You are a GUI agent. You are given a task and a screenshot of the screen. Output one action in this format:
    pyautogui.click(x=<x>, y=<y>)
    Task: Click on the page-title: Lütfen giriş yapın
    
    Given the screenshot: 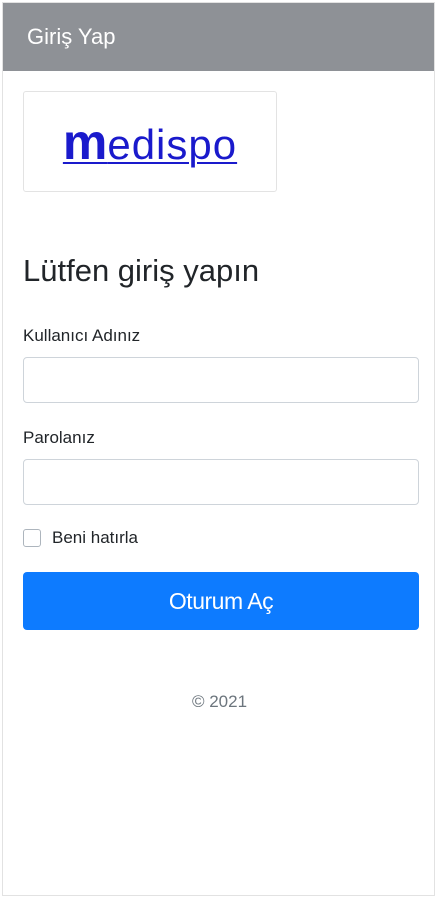 What is the action you would take?
    pyautogui.click(x=141, y=270)
    